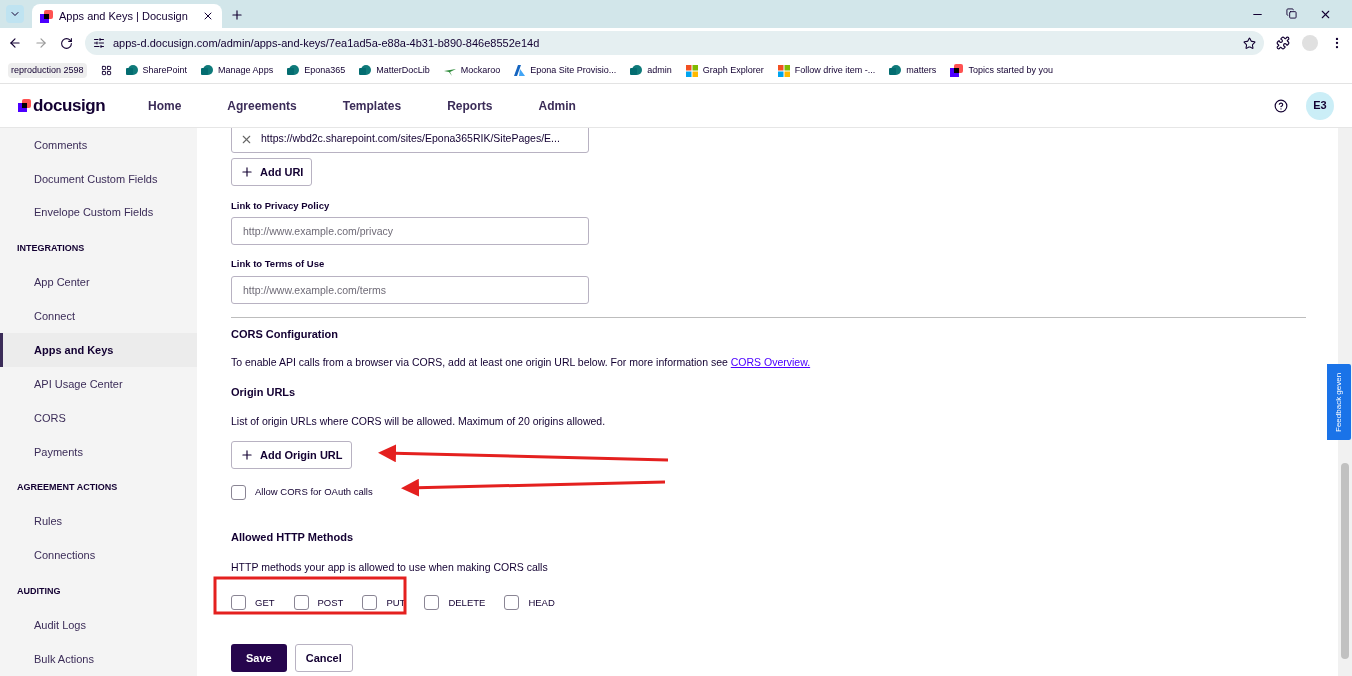  What do you see at coordinates (124, 16) in the screenshot?
I see `tab-title: Apps and Keys | Docusign` at bounding box center [124, 16].